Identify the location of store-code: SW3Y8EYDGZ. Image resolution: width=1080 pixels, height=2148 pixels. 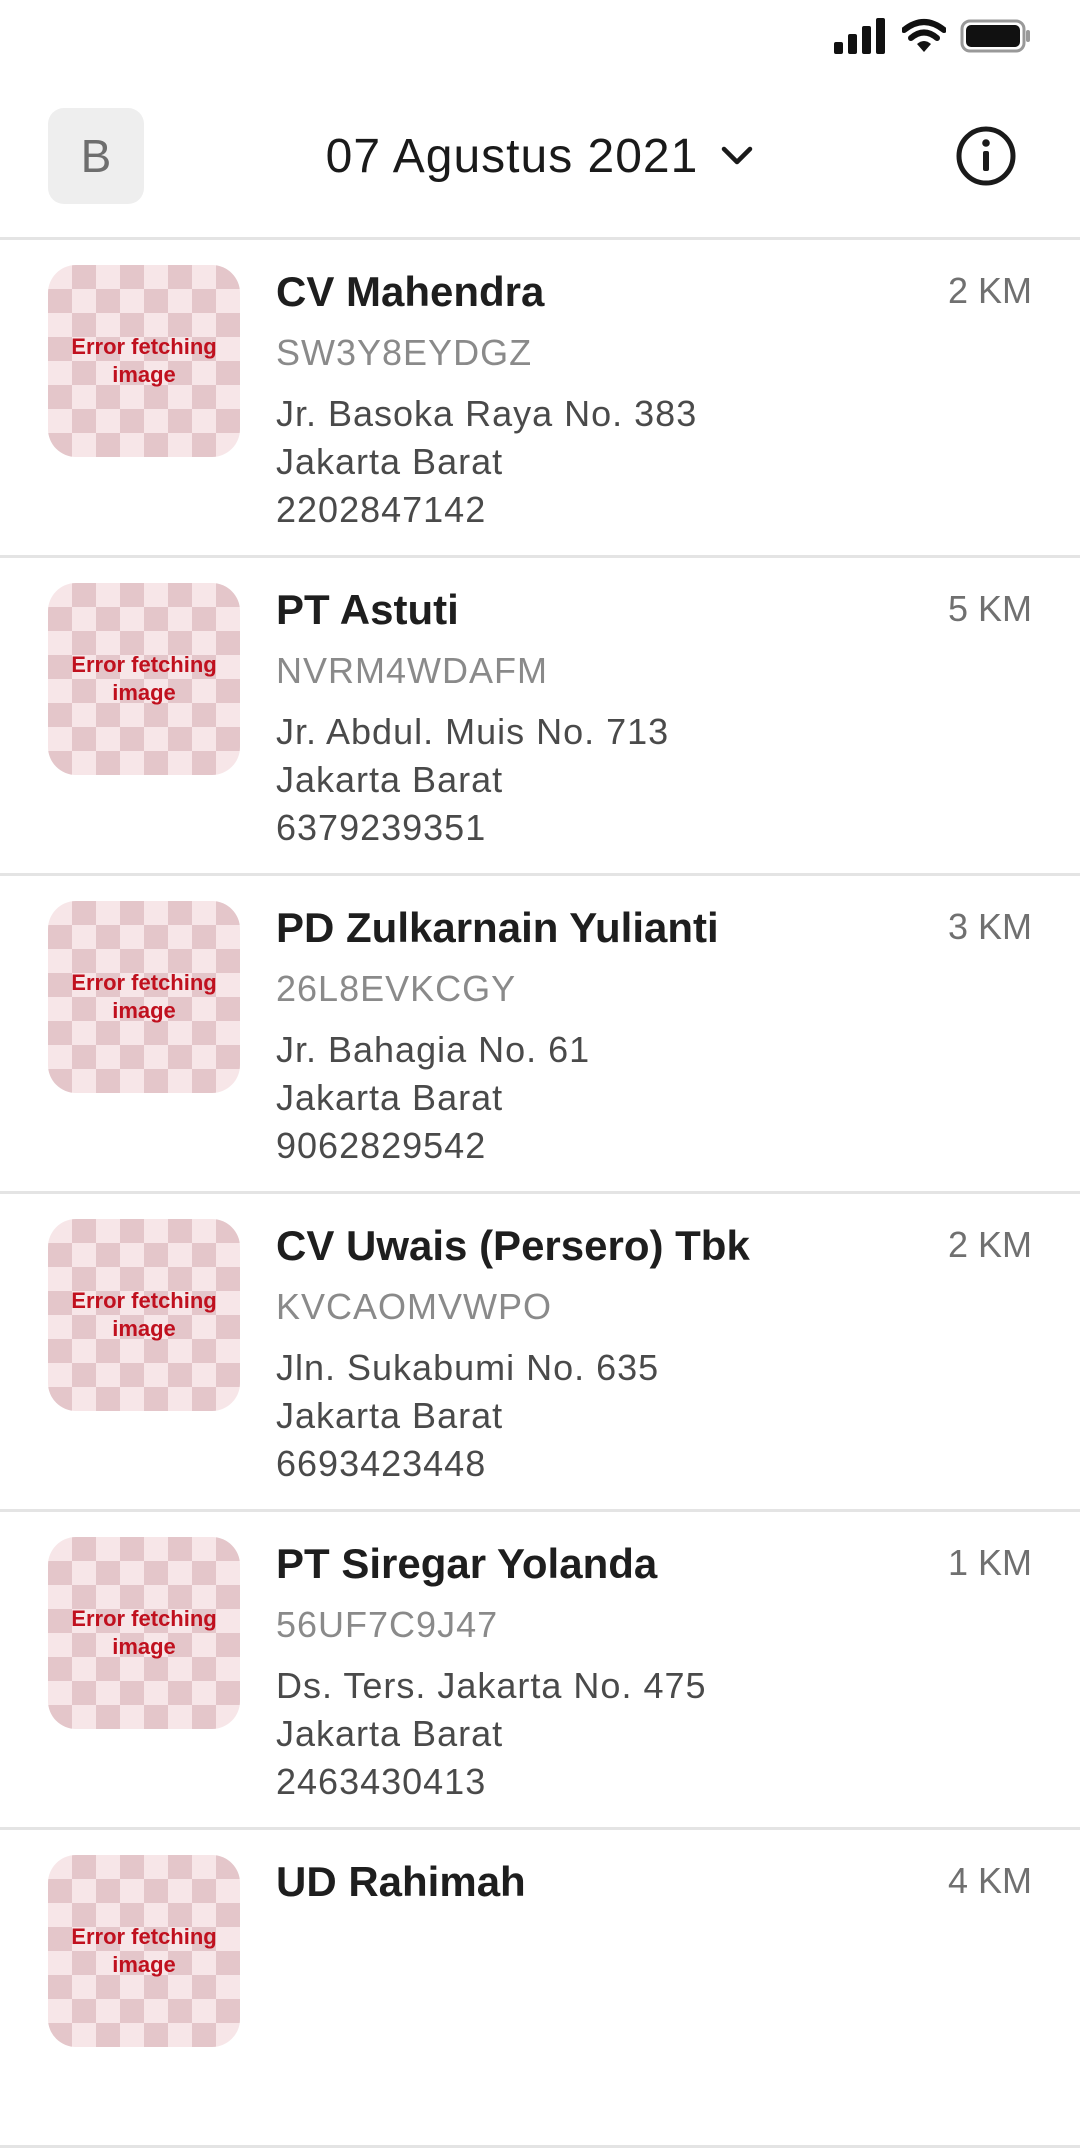
(404, 352).